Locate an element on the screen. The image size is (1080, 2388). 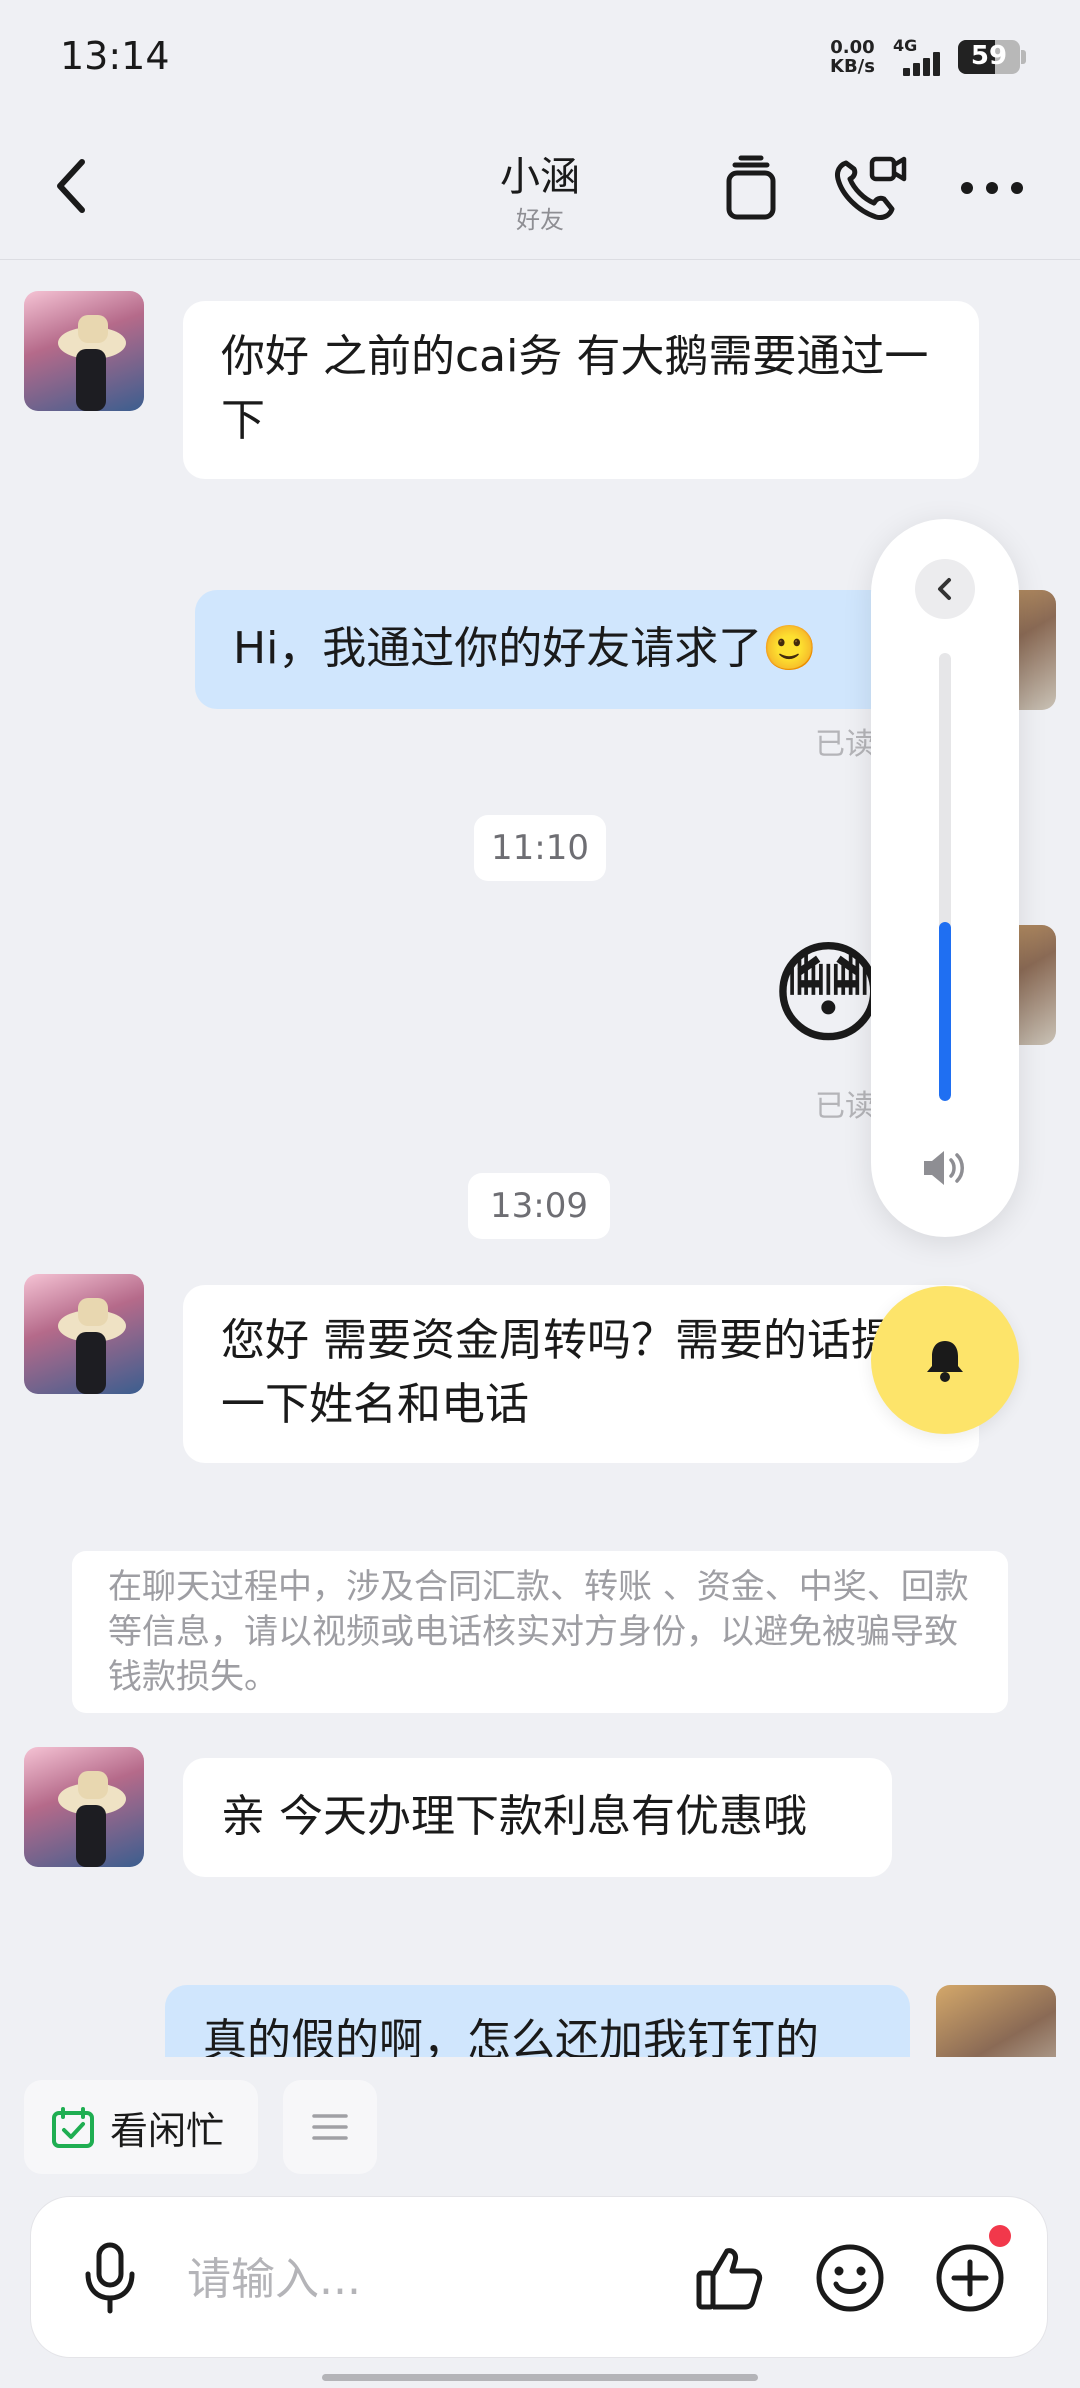
more-icon is located at coordinates (992, 188).